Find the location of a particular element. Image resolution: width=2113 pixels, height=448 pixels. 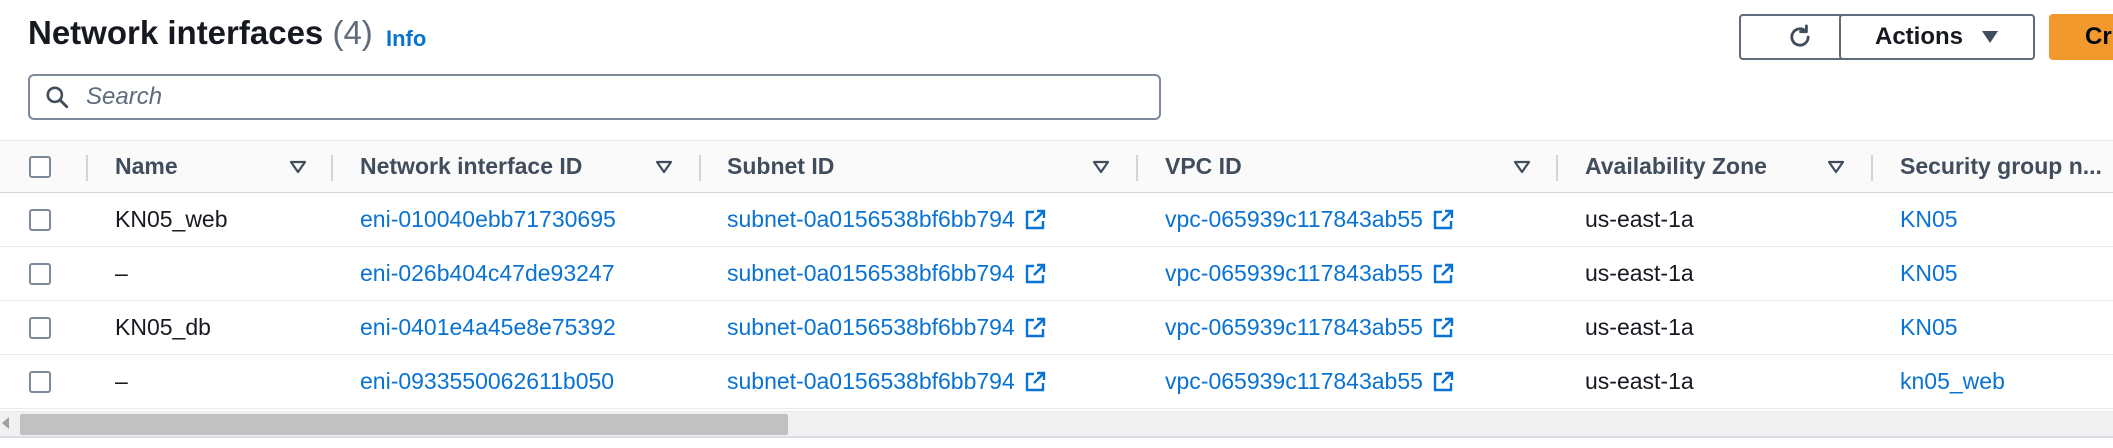

select-all-checkbox is located at coordinates (40, 166).